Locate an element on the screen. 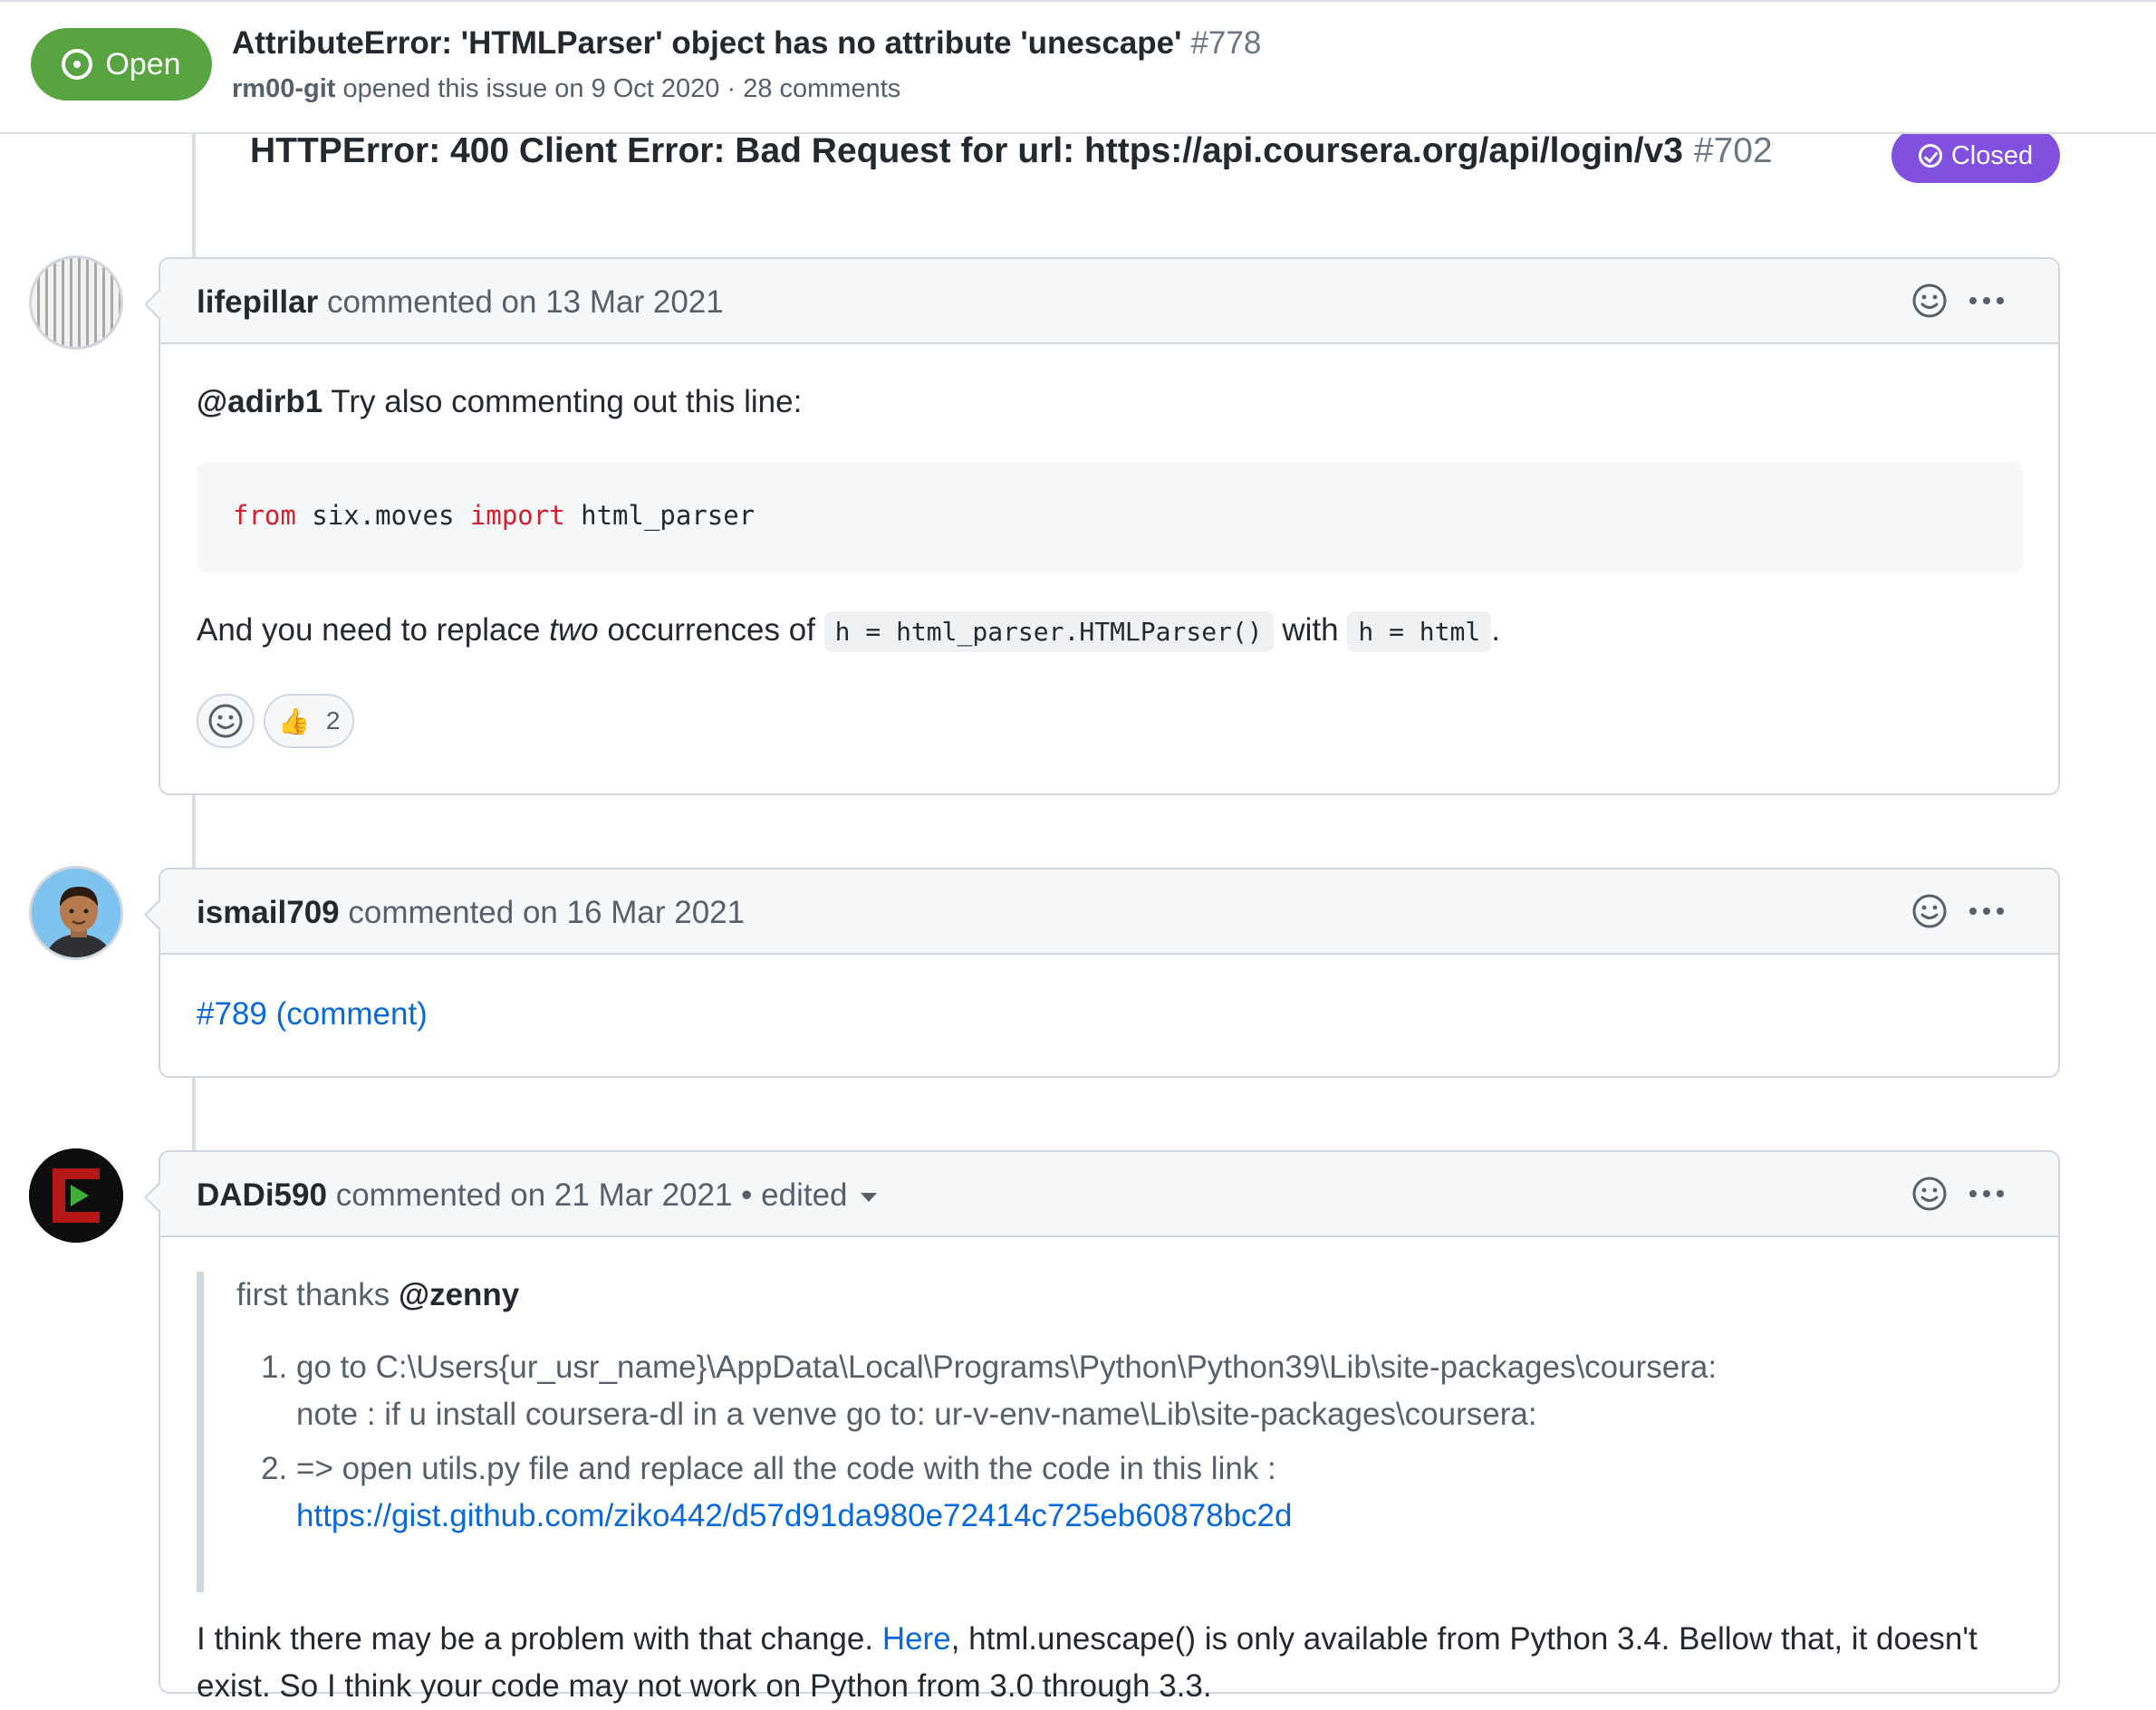  code-module: six.moves is located at coordinates (383, 515).